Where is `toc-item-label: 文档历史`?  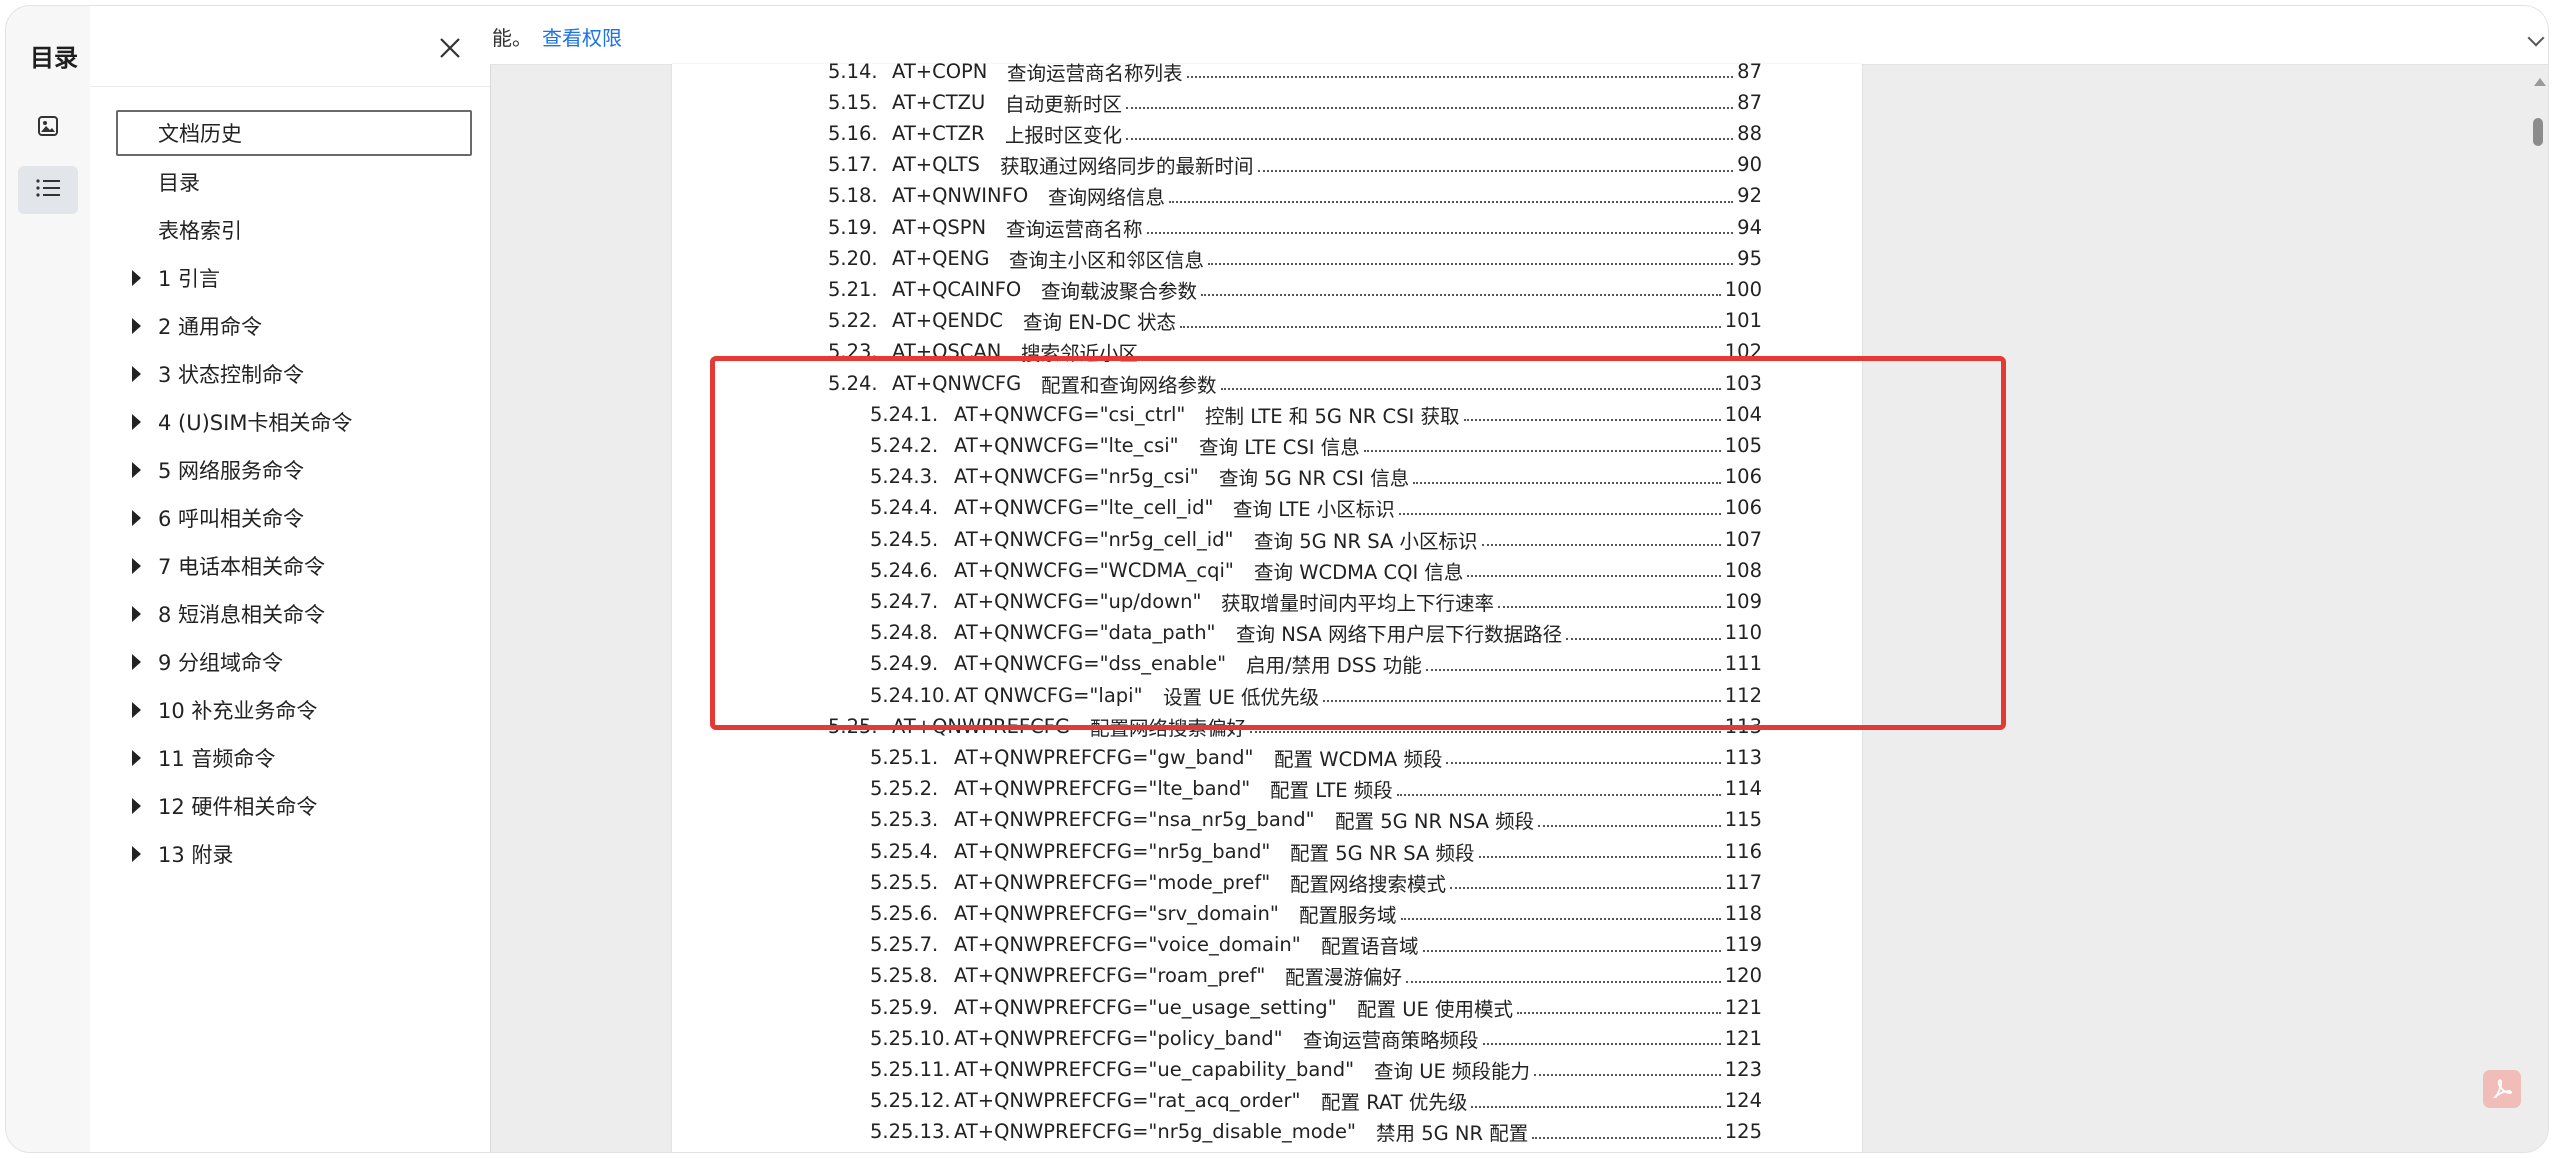 toc-item-label: 文档历史 is located at coordinates (200, 134).